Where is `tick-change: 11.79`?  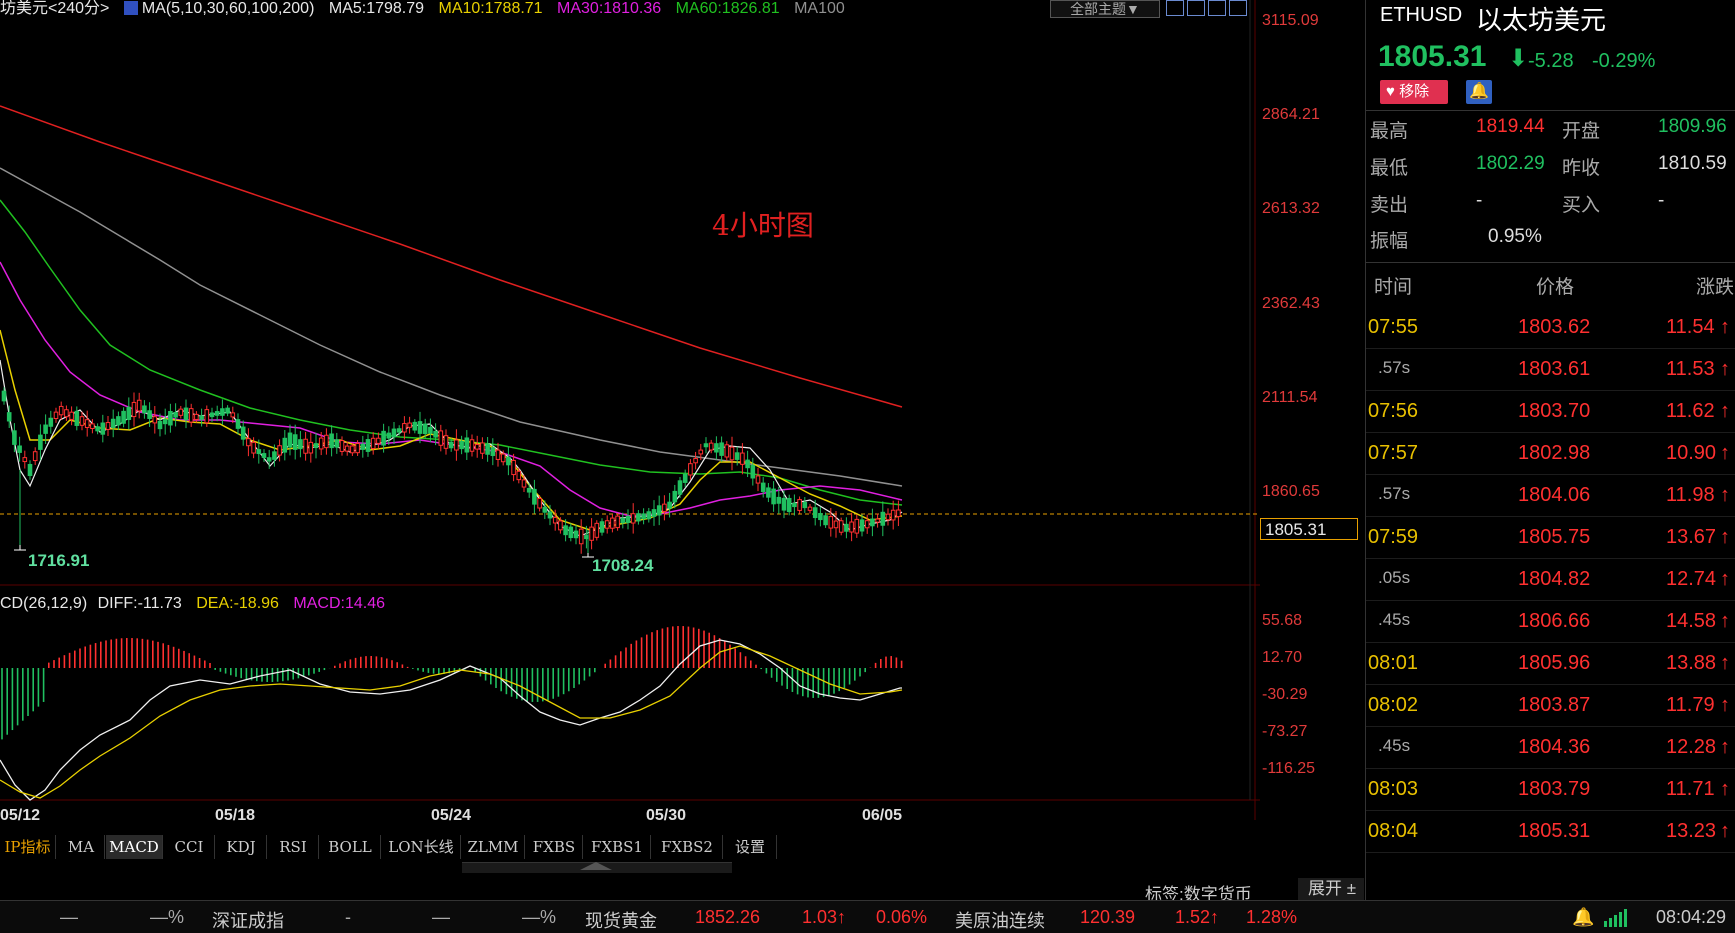
tick-change: 11.79 is located at coordinates (1690, 705).